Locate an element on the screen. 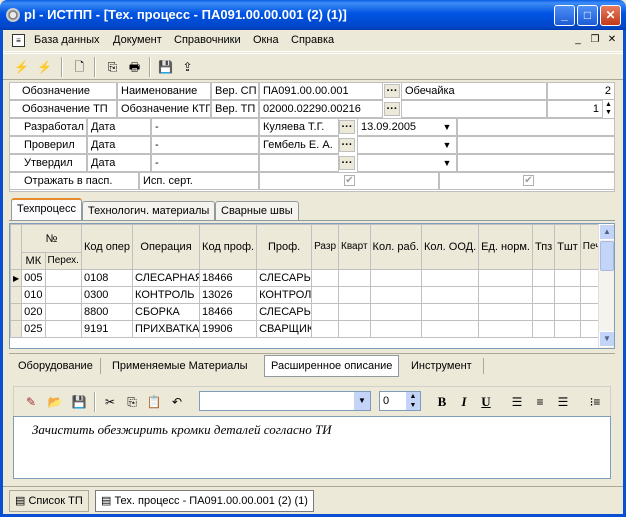 The image size is (626, 517). menu-database: База данных is located at coordinates (67, 40).